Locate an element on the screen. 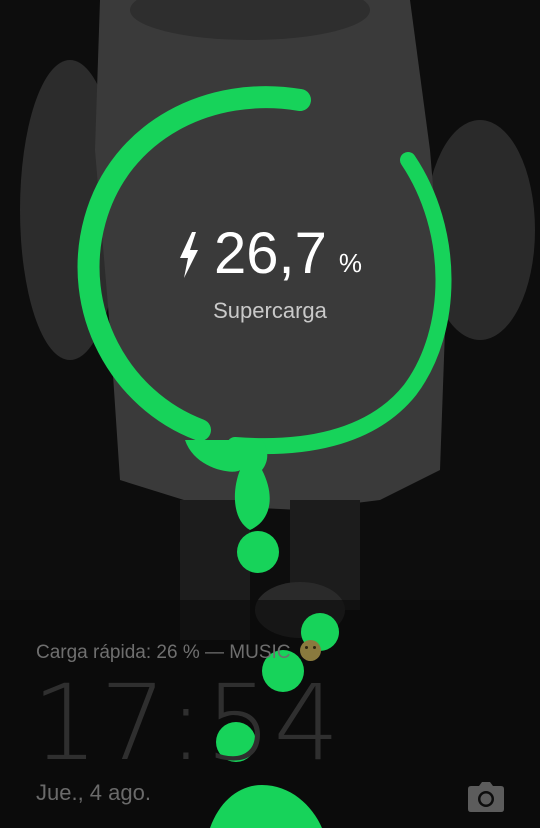 This screenshot has width=540, height=828. charge-readout: 26,7 % Supercarga is located at coordinates (270, 273).